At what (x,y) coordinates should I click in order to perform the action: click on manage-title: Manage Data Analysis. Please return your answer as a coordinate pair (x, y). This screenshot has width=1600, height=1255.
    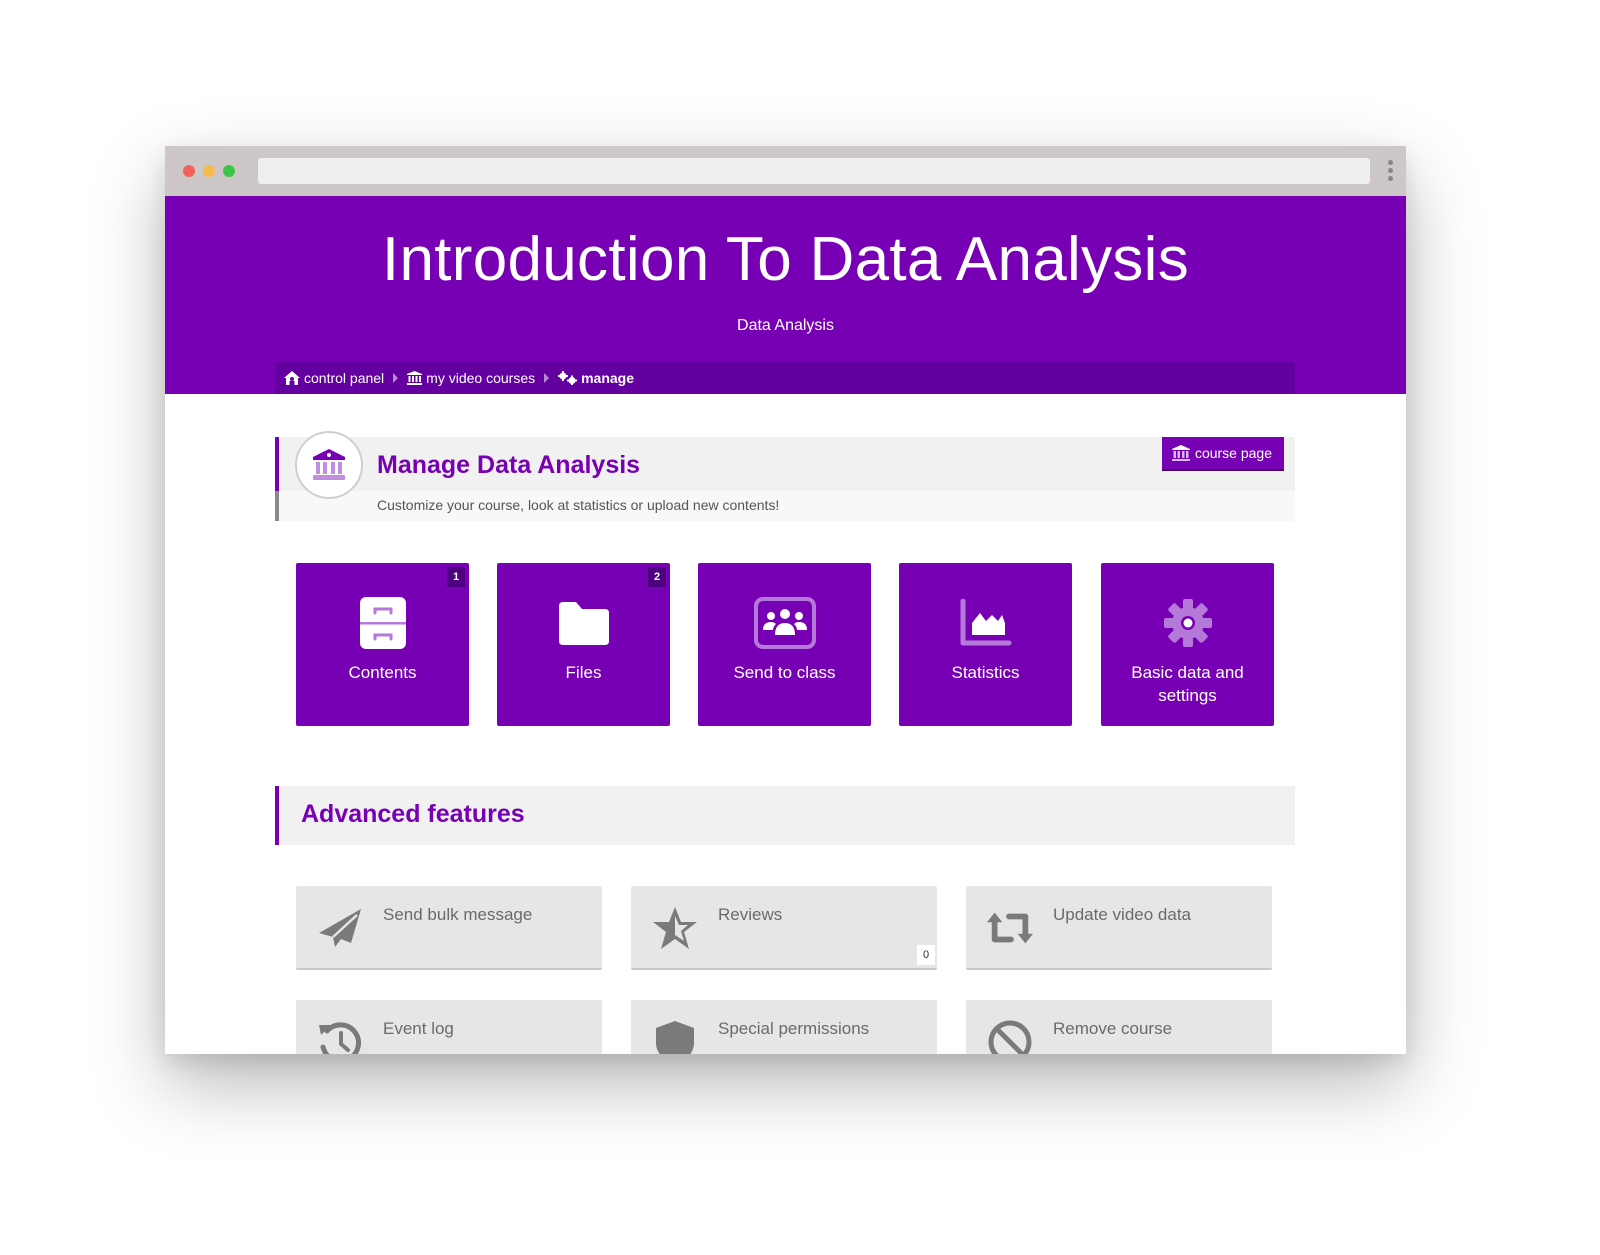
    Looking at the image, I should click on (508, 465).